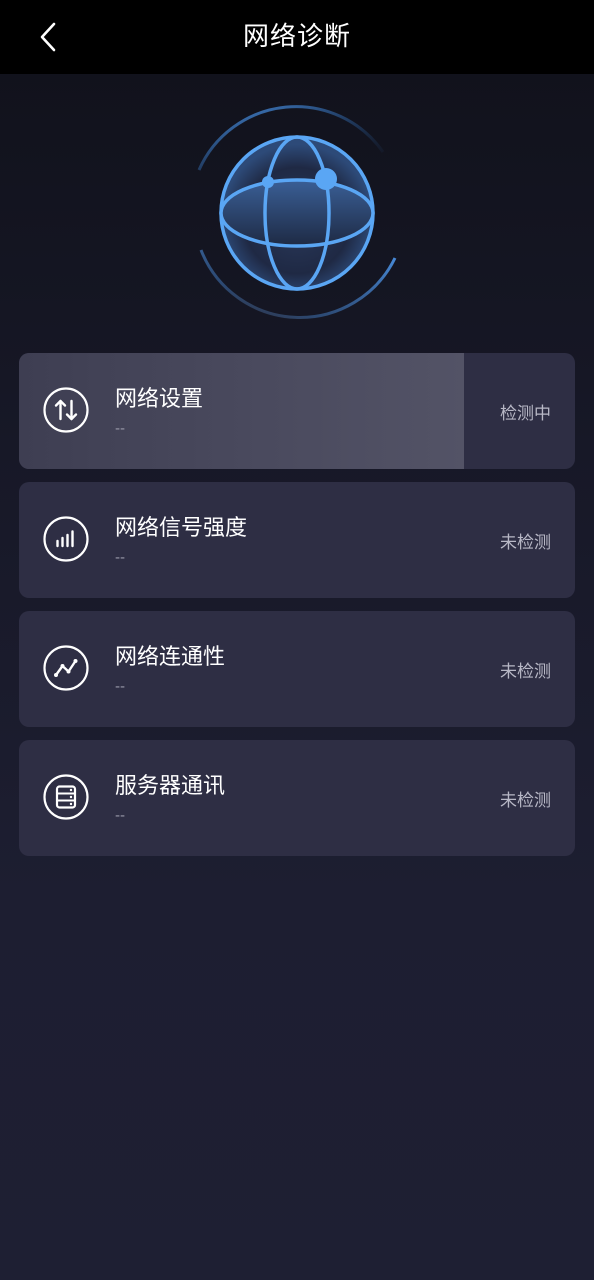 This screenshot has width=594, height=1280. Describe the element at coordinates (66, 410) in the screenshot. I see `updown-arrows-icon` at that location.